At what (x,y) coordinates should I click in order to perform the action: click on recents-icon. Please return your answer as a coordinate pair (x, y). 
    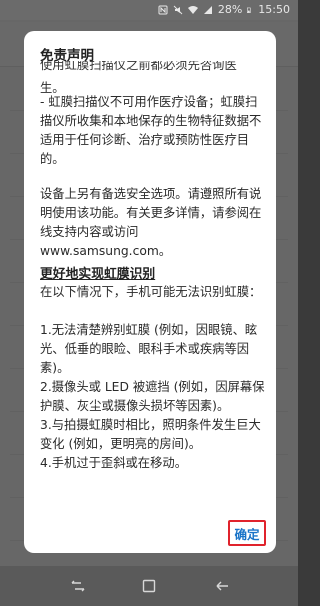
    Looking at the image, I should click on (78, 586).